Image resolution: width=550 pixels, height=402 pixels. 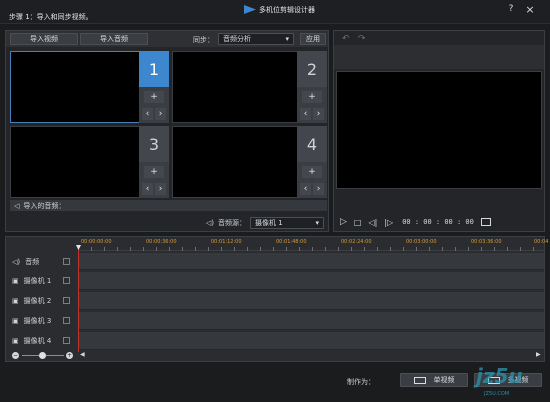 What do you see at coordinates (313, 39) in the screenshot?
I see `apply-button: 应用` at bounding box center [313, 39].